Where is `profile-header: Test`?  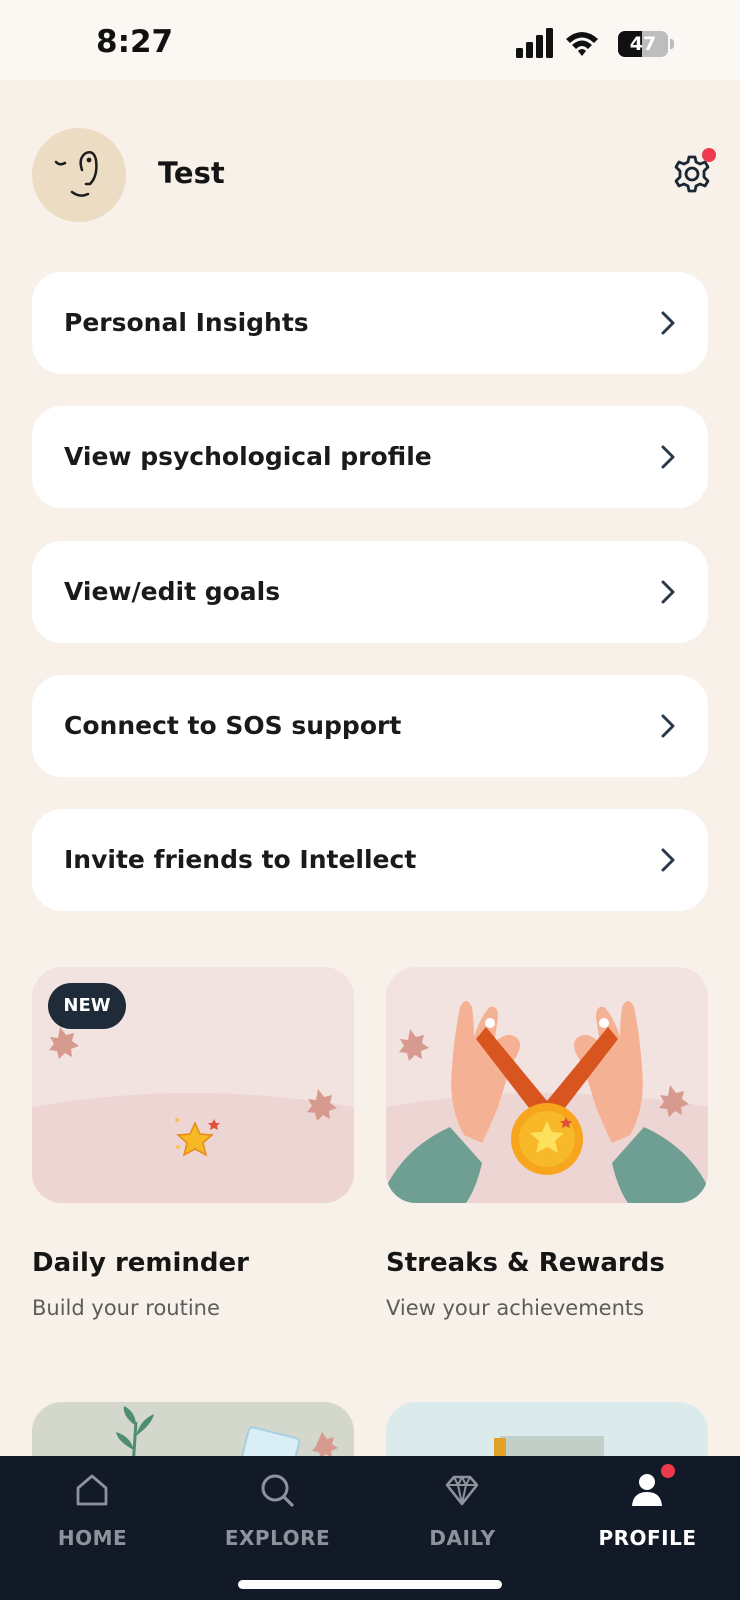 profile-header: Test is located at coordinates (374, 175).